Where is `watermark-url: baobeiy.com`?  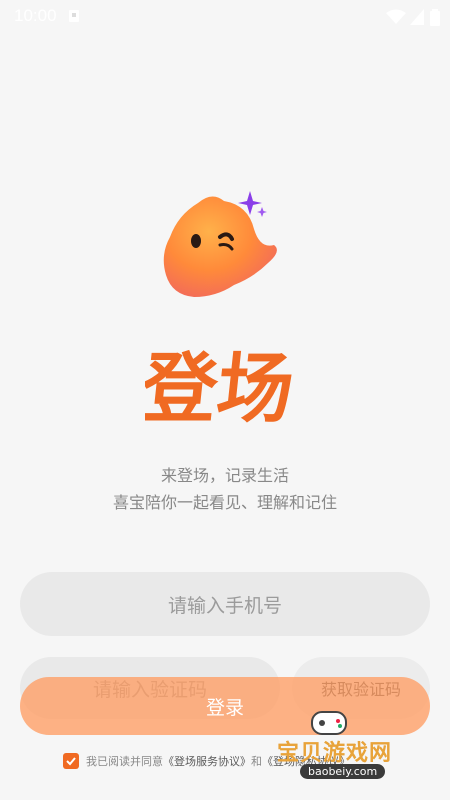
watermark-url: baobeiy.com is located at coordinates (343, 771).